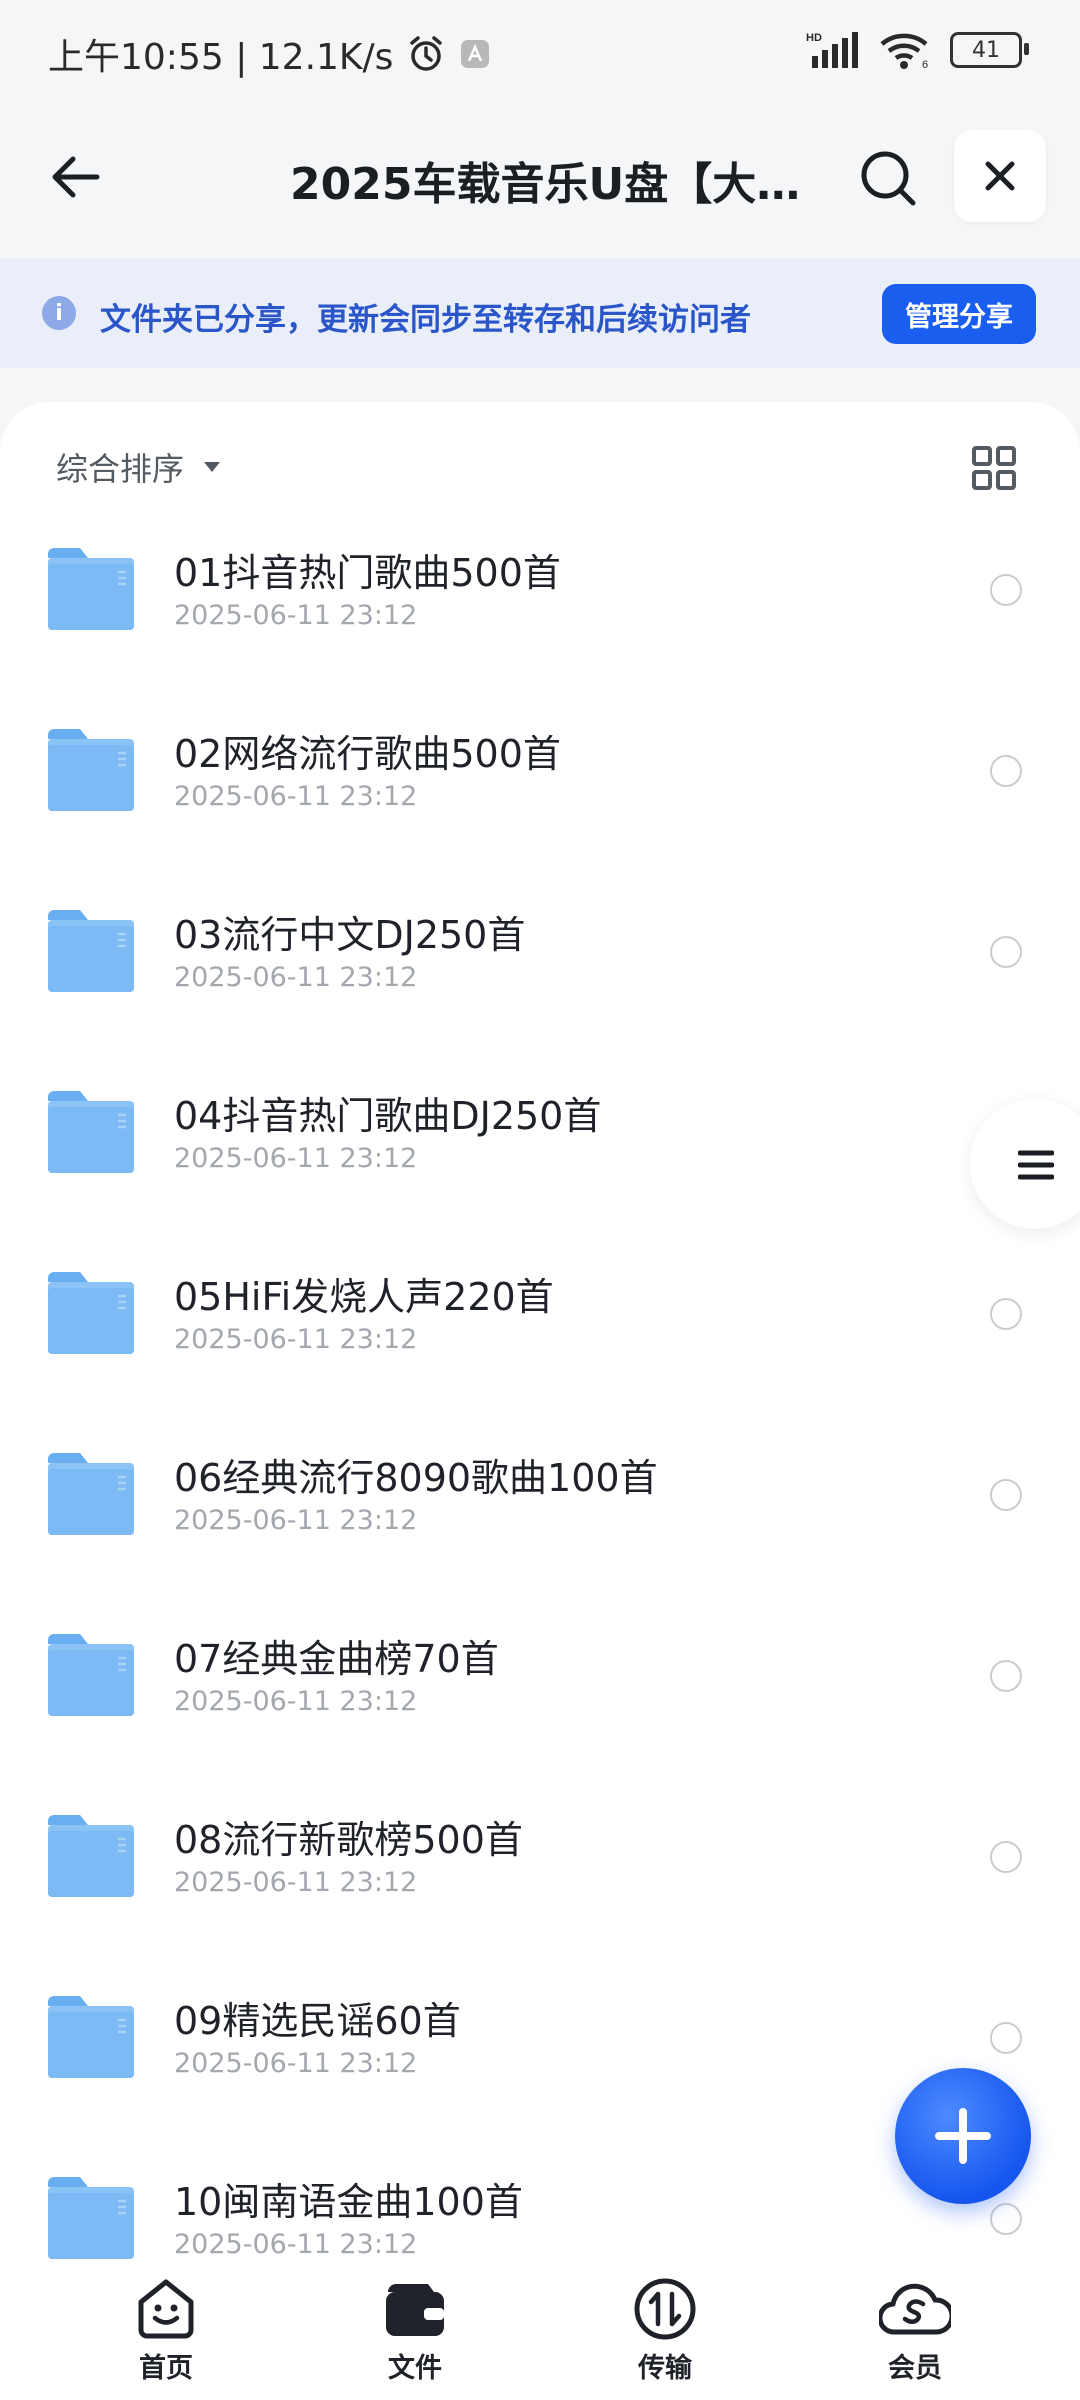  What do you see at coordinates (364, 1297) in the screenshot?
I see `file-name: 05HiFi发烧人声220首` at bounding box center [364, 1297].